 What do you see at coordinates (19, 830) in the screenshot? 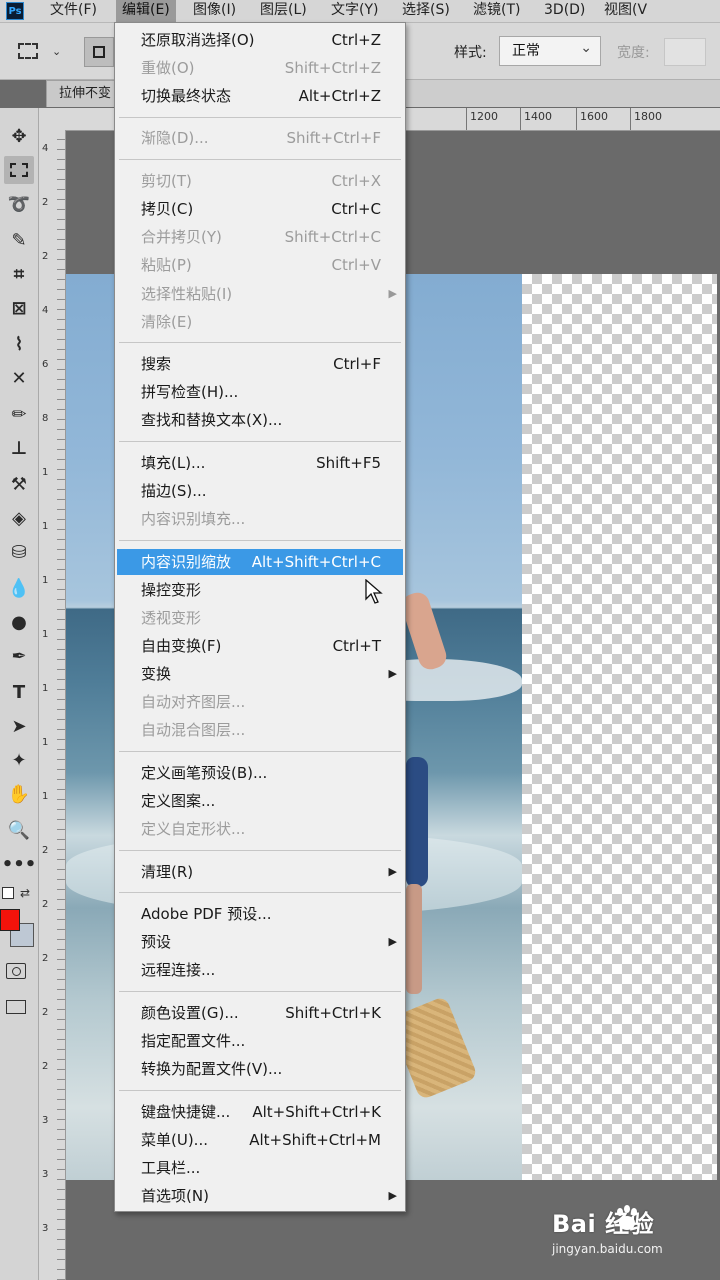
I see `zoom-icon: 🔍` at bounding box center [19, 830].